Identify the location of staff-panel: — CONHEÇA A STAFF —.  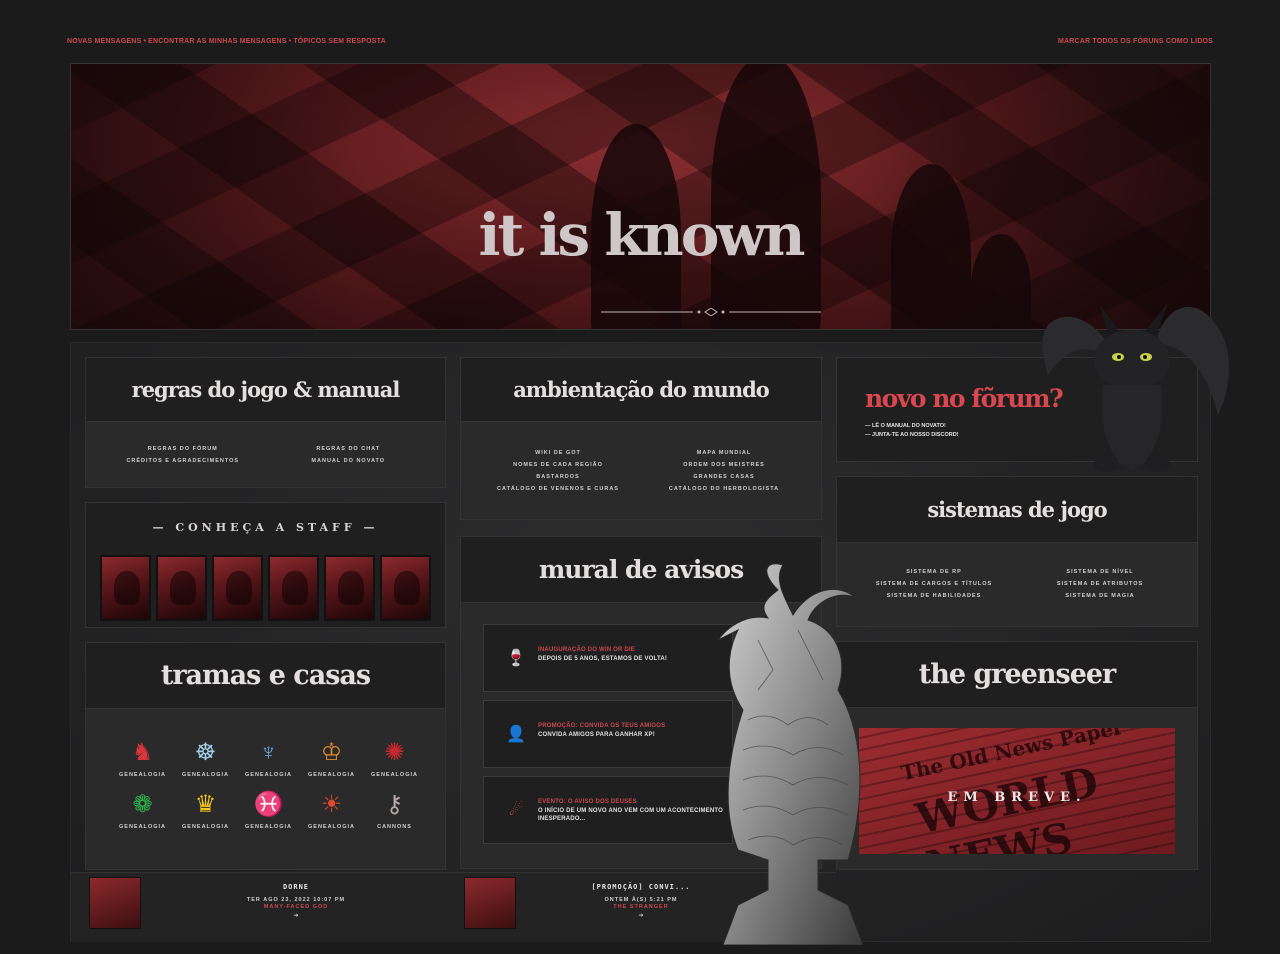
(265, 565).